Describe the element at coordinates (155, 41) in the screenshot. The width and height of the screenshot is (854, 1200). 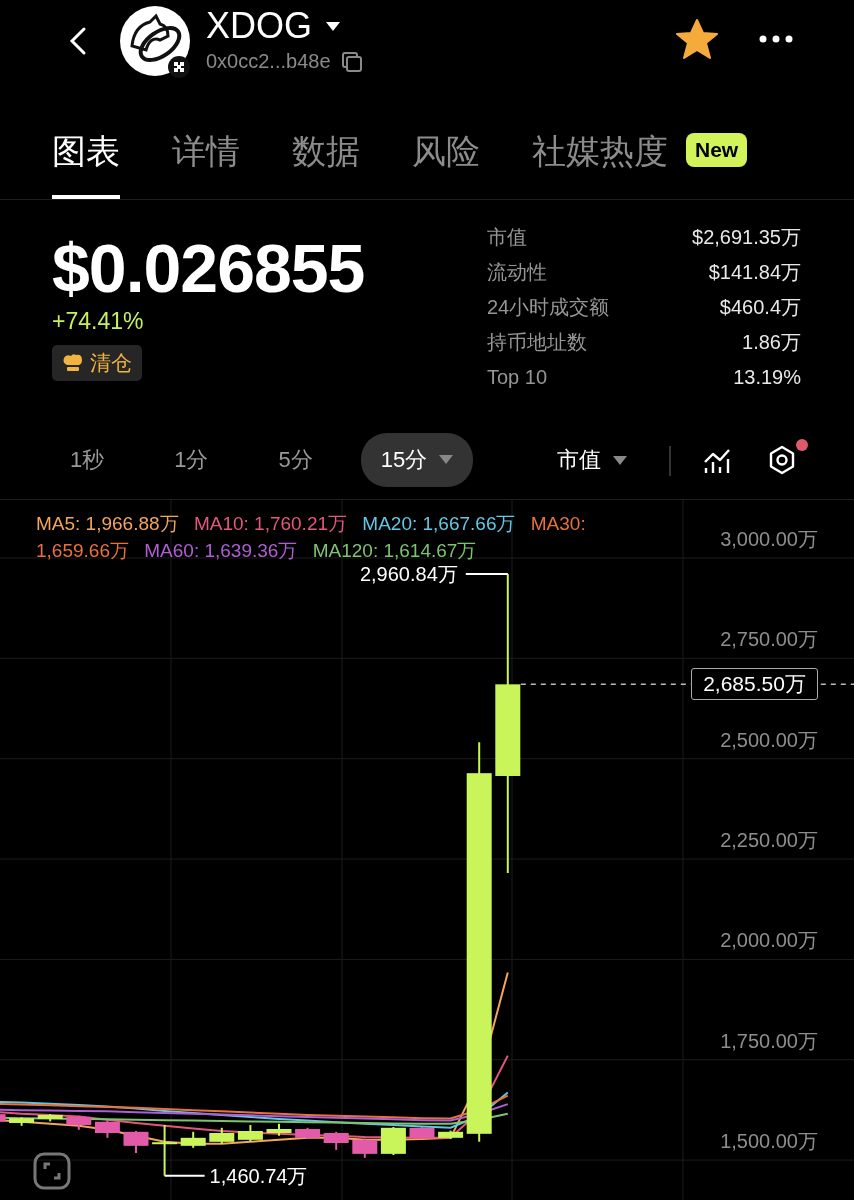
I see `token-logo` at that location.